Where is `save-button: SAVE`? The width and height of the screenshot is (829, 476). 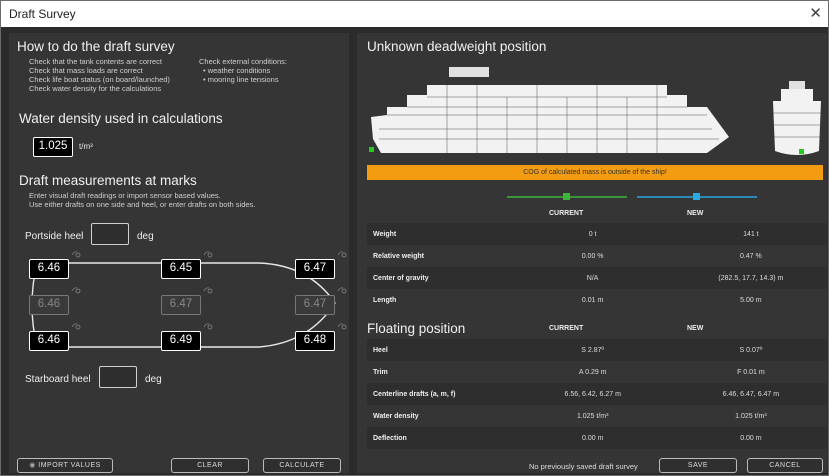 save-button: SAVE is located at coordinates (698, 465).